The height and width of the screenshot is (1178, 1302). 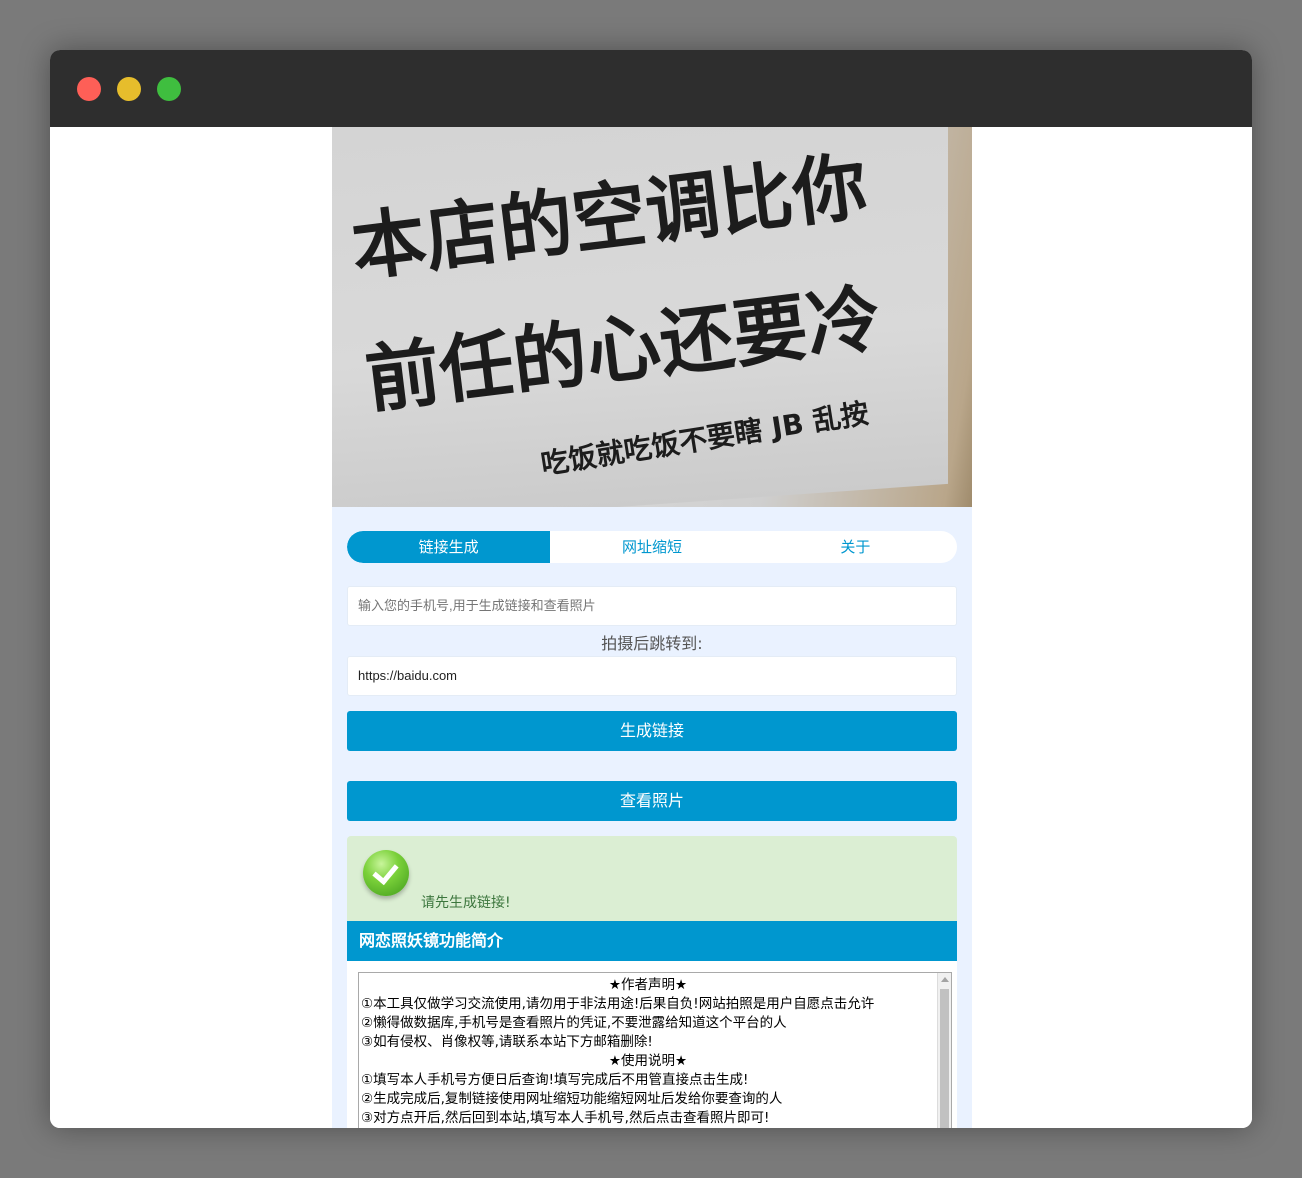 I want to click on tab-bar: 链接生成 网址缩短 关于, so click(x=652, y=547).